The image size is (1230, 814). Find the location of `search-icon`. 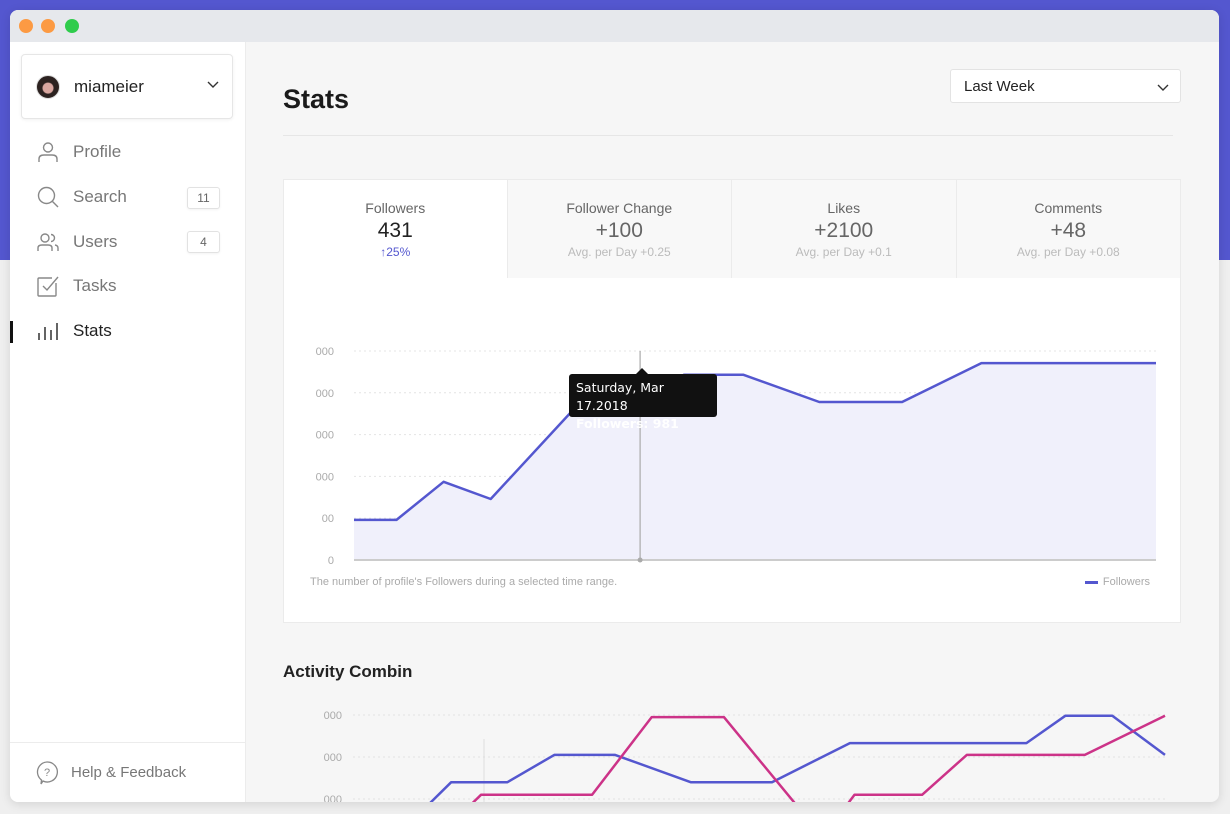

search-icon is located at coordinates (48, 197).